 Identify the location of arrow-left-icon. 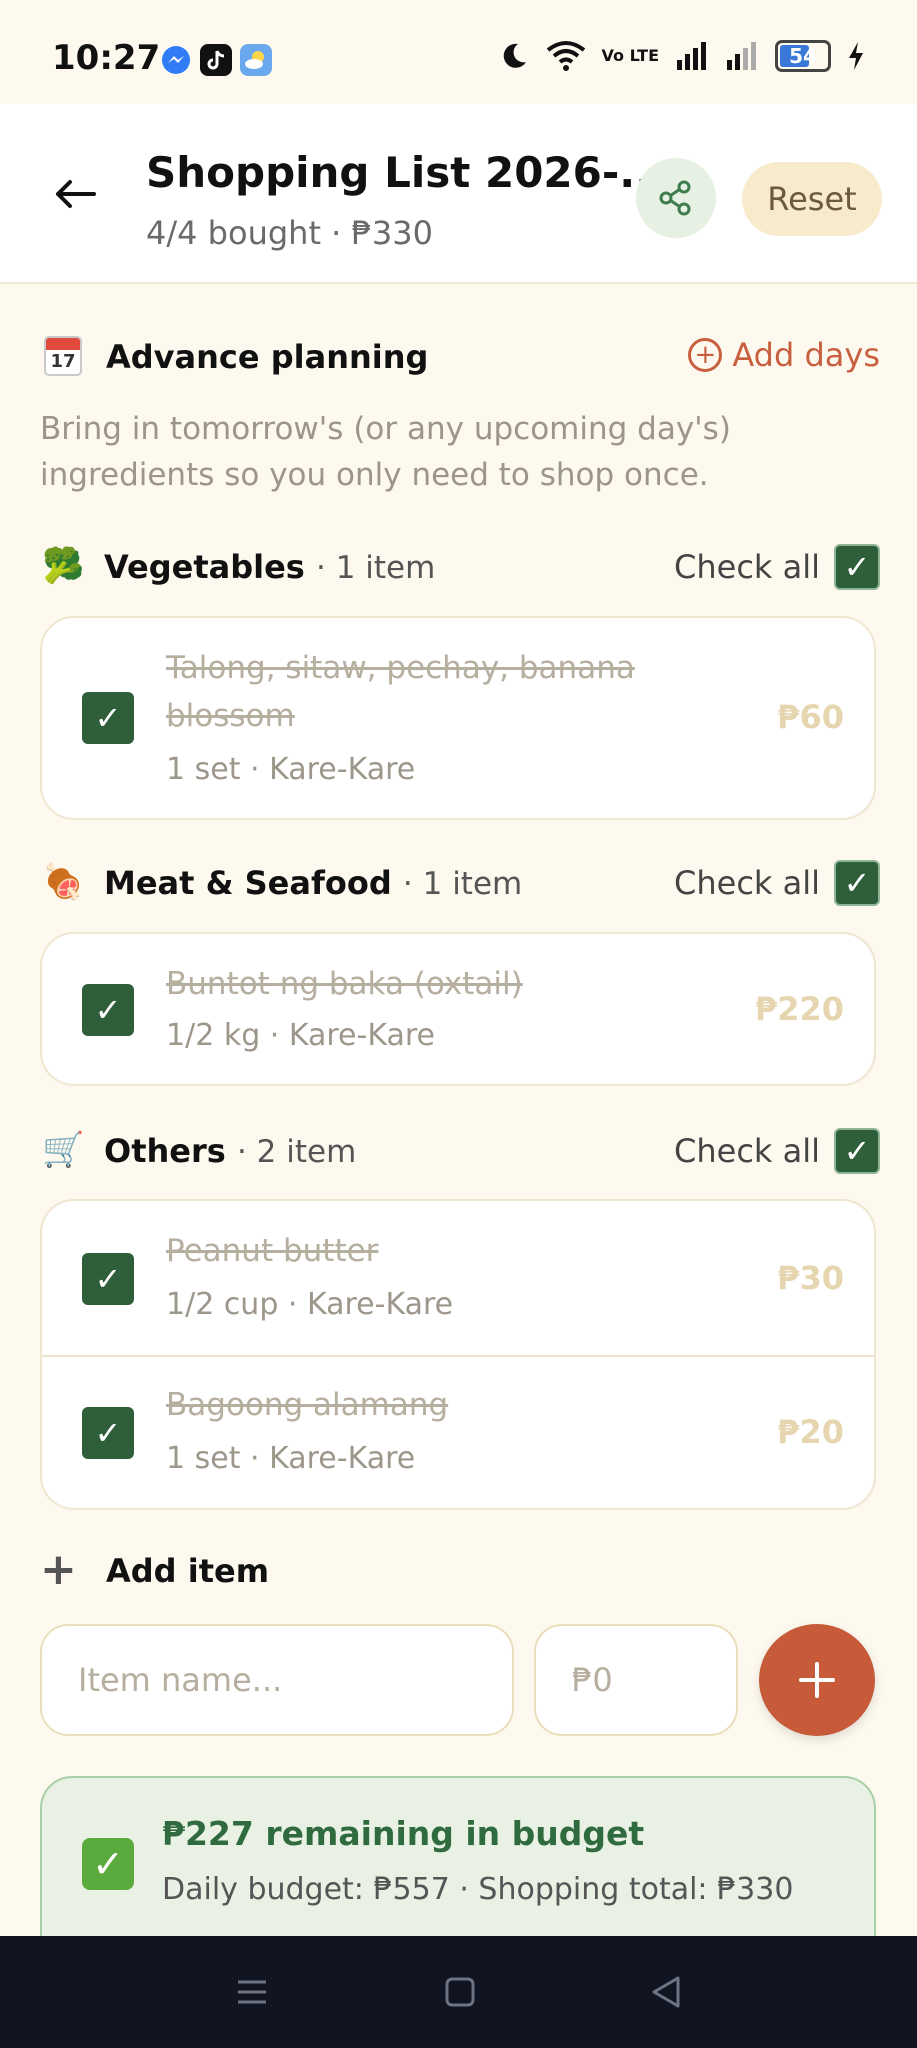
(76, 194).